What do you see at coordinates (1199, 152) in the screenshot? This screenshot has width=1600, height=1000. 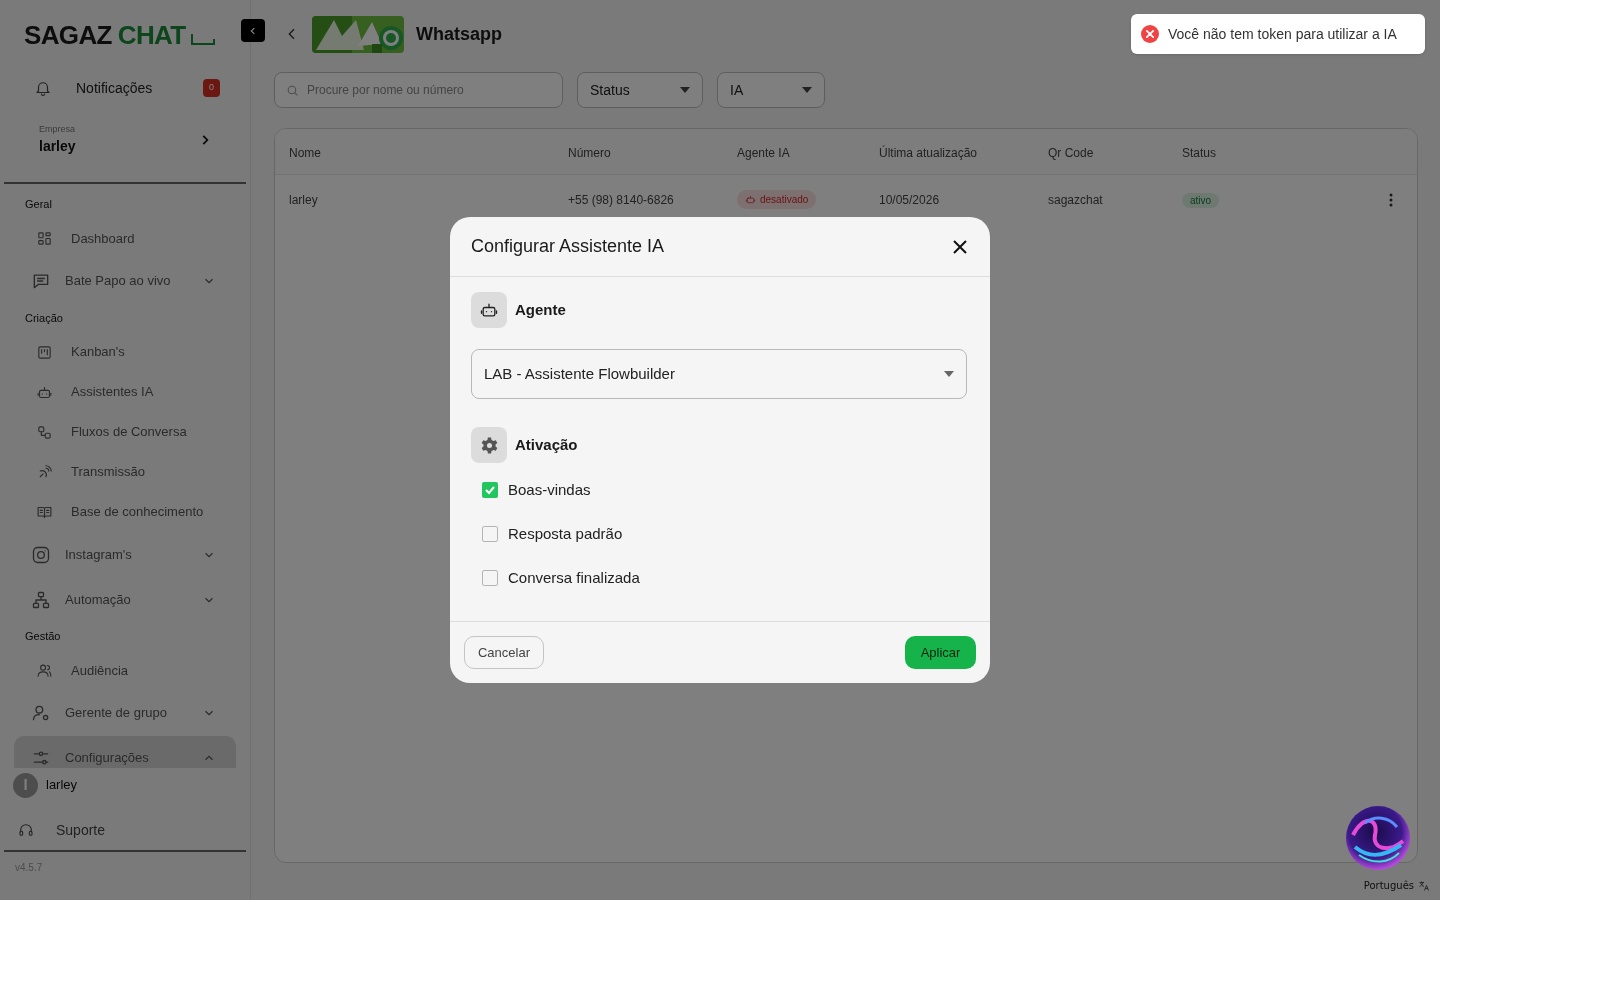 I see `column-header: Status` at bounding box center [1199, 152].